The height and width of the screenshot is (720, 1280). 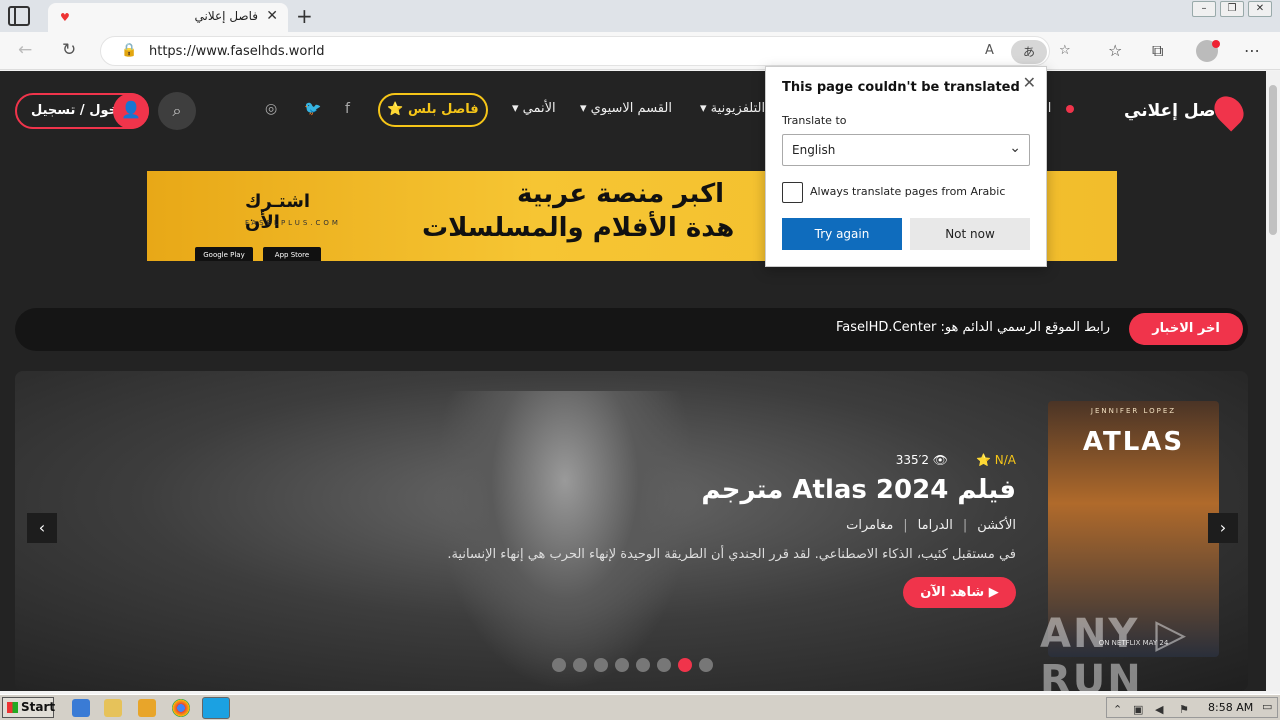 What do you see at coordinates (565, 541) in the screenshot?
I see `hero-background-image` at bounding box center [565, 541].